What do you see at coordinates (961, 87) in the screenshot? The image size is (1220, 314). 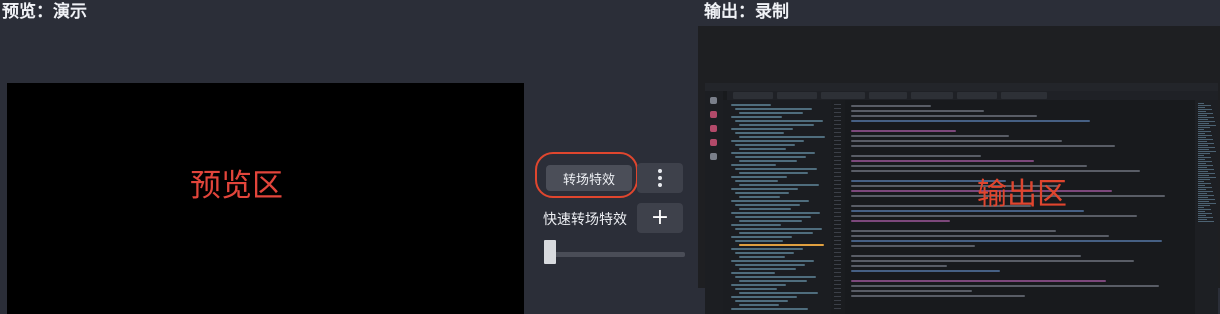 I see `ide-menubar` at bounding box center [961, 87].